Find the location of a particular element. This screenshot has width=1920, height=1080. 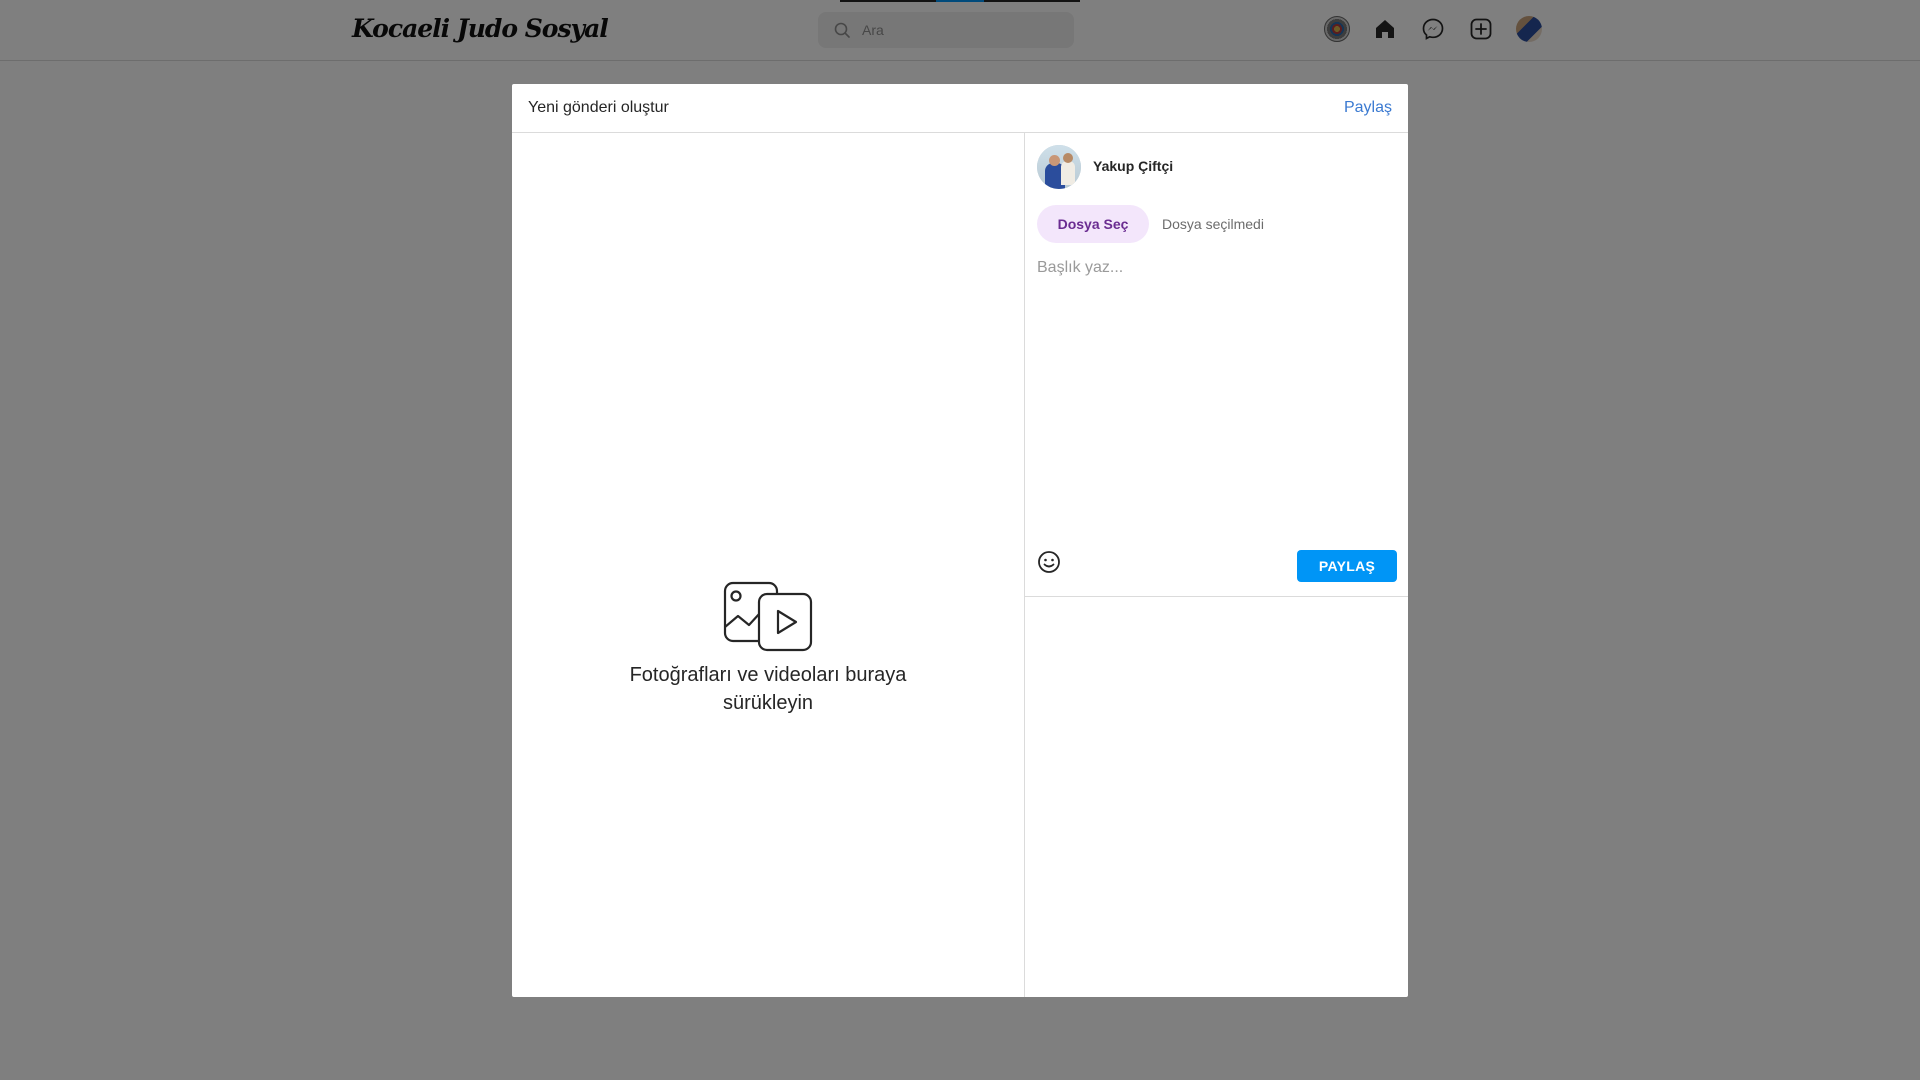

share-button: PAYLAŞ is located at coordinates (1347, 566).